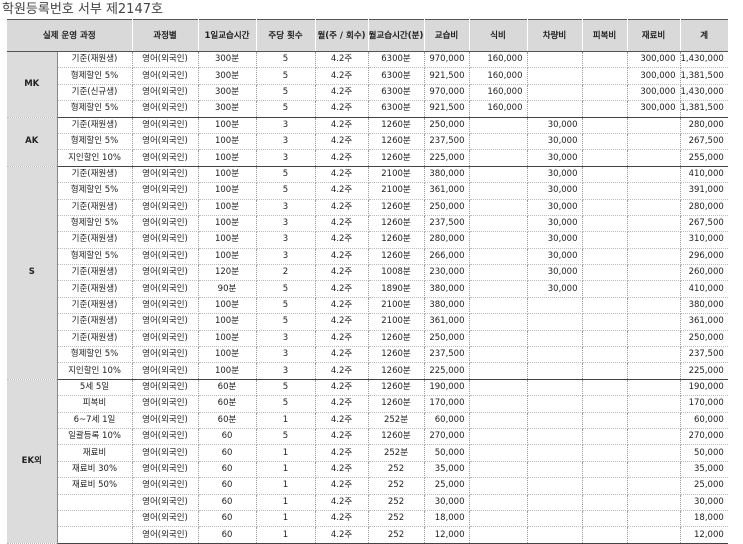  I want to click on group-label: S, so click(32, 273).